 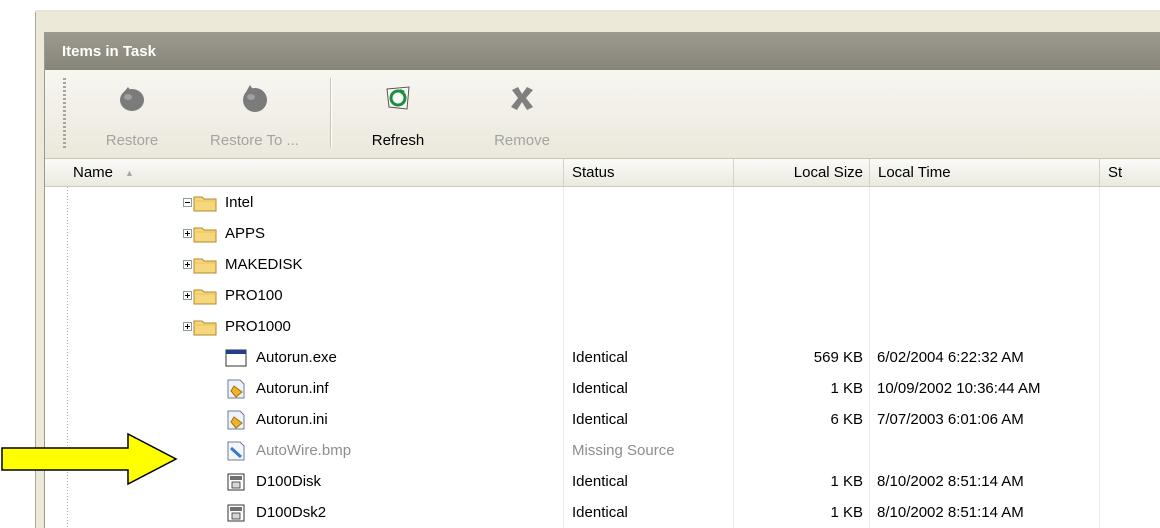 What do you see at coordinates (236, 451) in the screenshot?
I see `bmp-file-icon` at bounding box center [236, 451].